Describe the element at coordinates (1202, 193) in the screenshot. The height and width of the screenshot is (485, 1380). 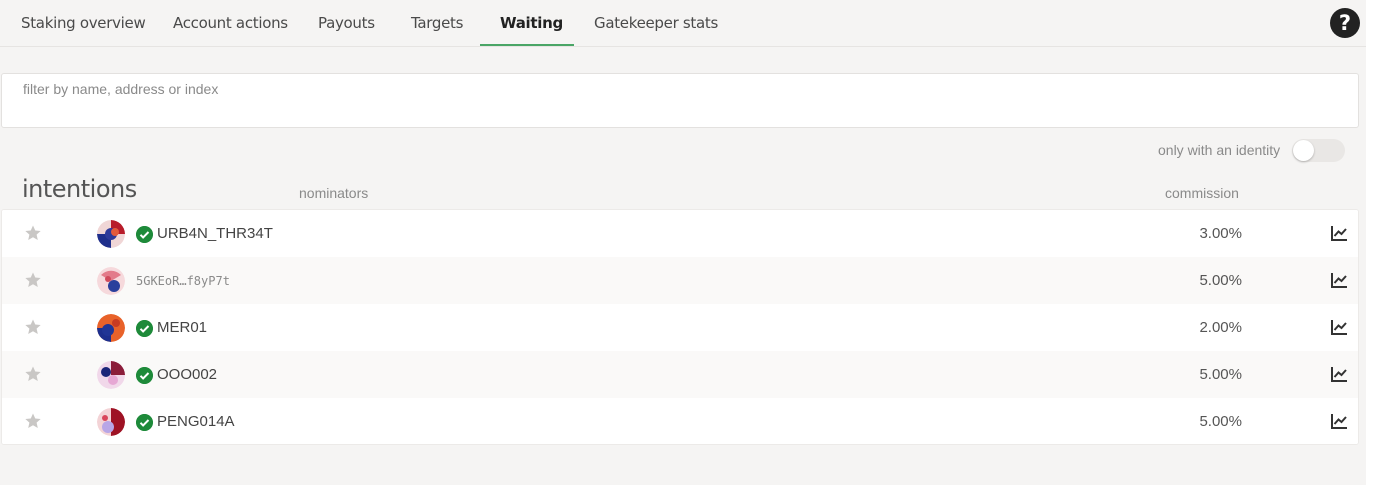
I see `column-header-commission: commission` at that location.